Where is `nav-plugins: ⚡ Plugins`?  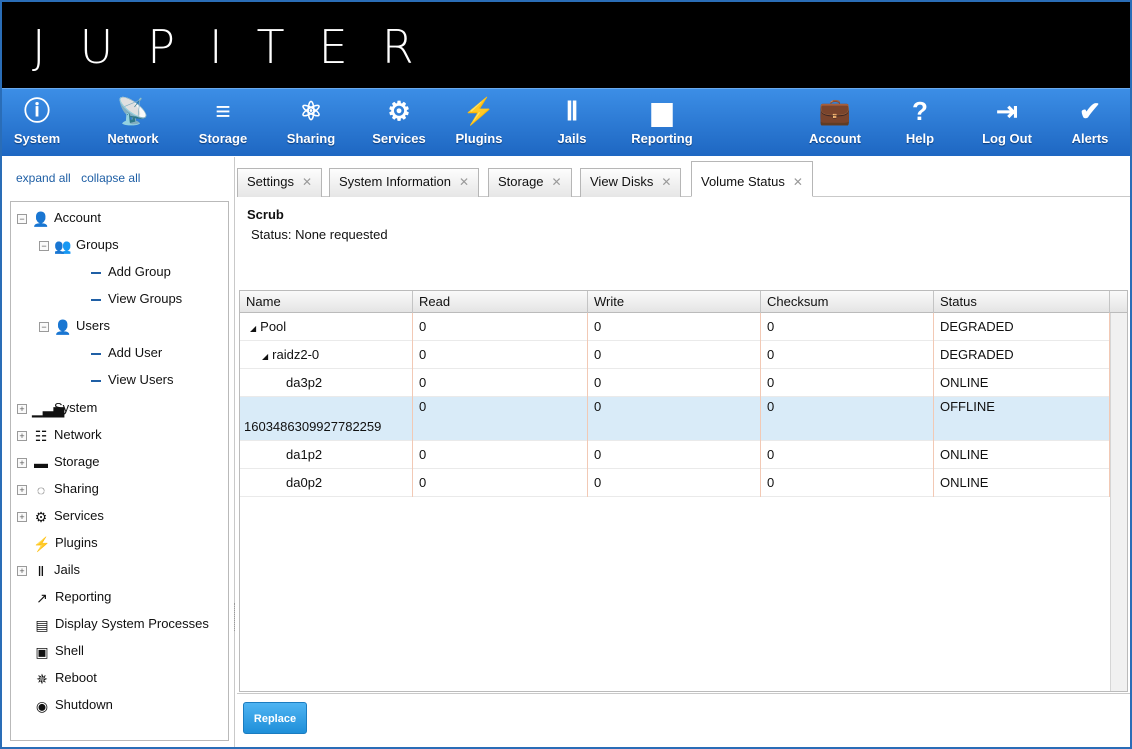 nav-plugins: ⚡ Plugins is located at coordinates (479, 123).